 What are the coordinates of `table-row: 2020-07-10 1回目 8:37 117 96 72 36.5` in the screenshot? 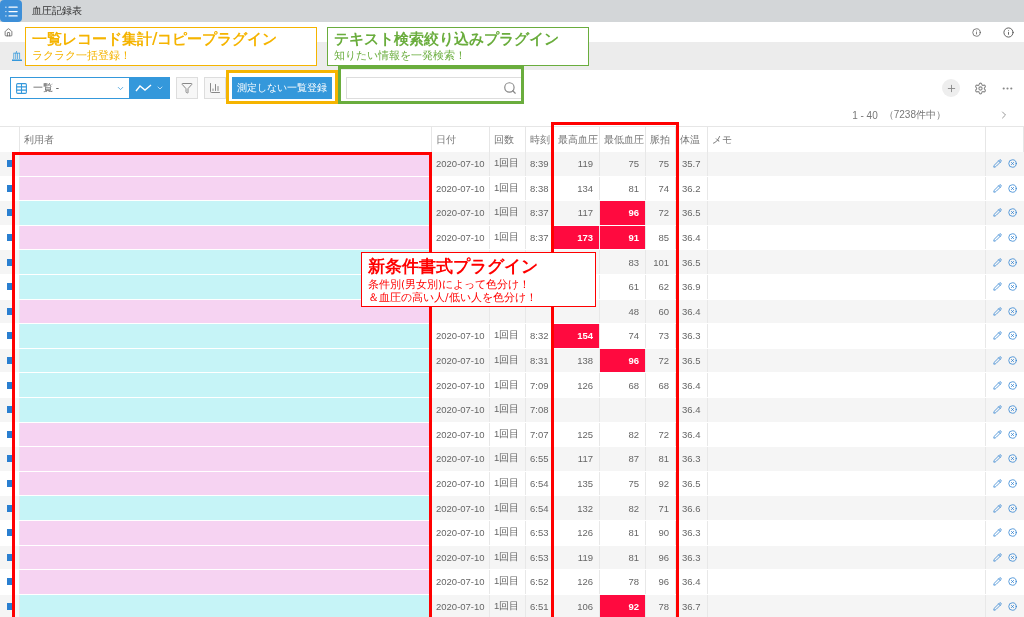 It's located at (512, 213).